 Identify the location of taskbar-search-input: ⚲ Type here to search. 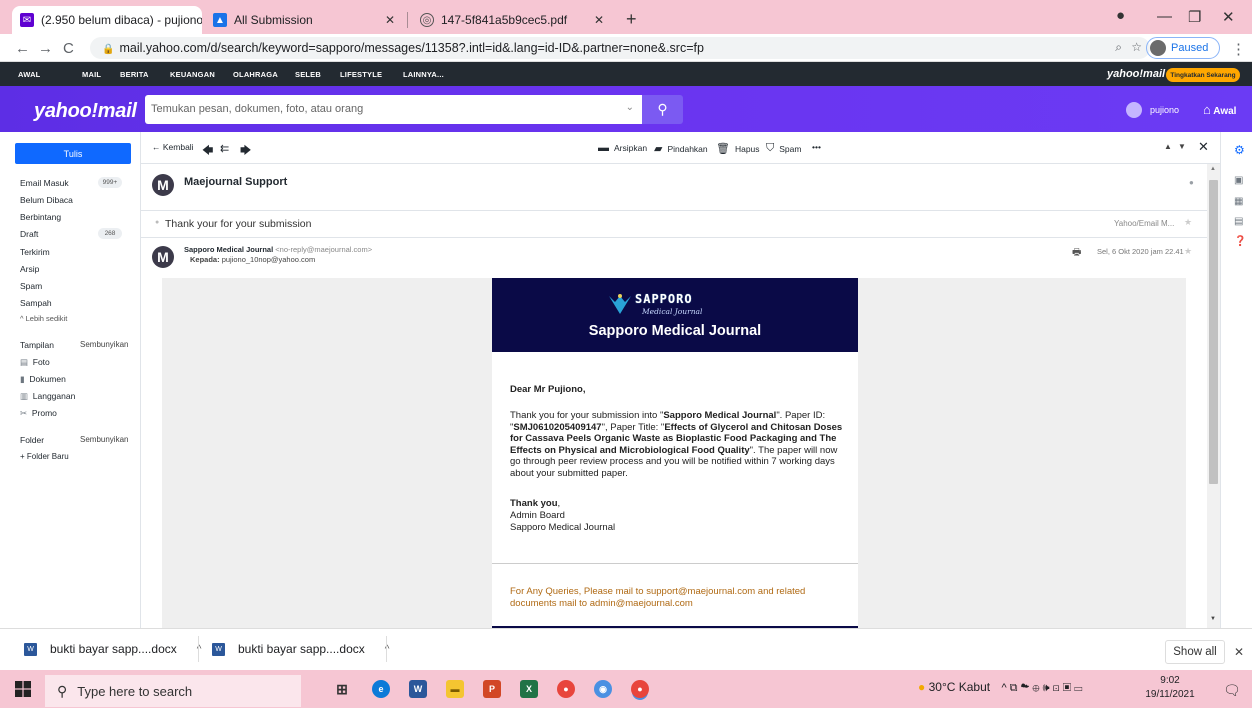
(173, 691).